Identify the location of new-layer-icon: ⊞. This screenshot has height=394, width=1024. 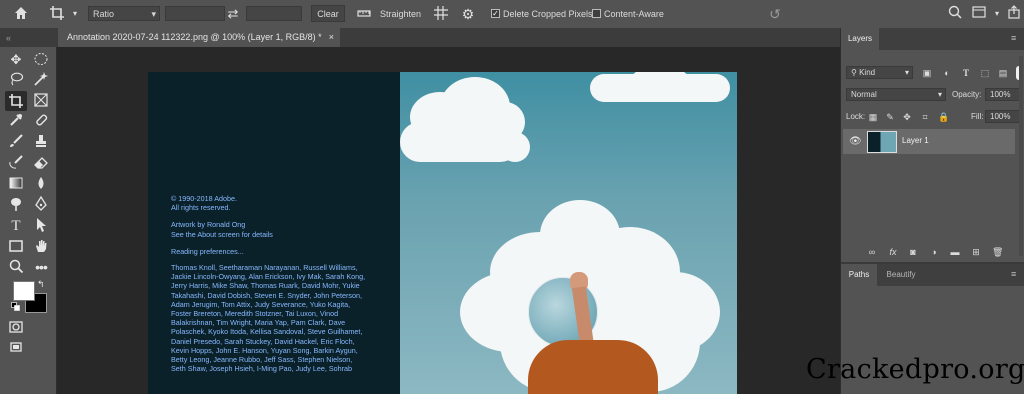
(976, 252).